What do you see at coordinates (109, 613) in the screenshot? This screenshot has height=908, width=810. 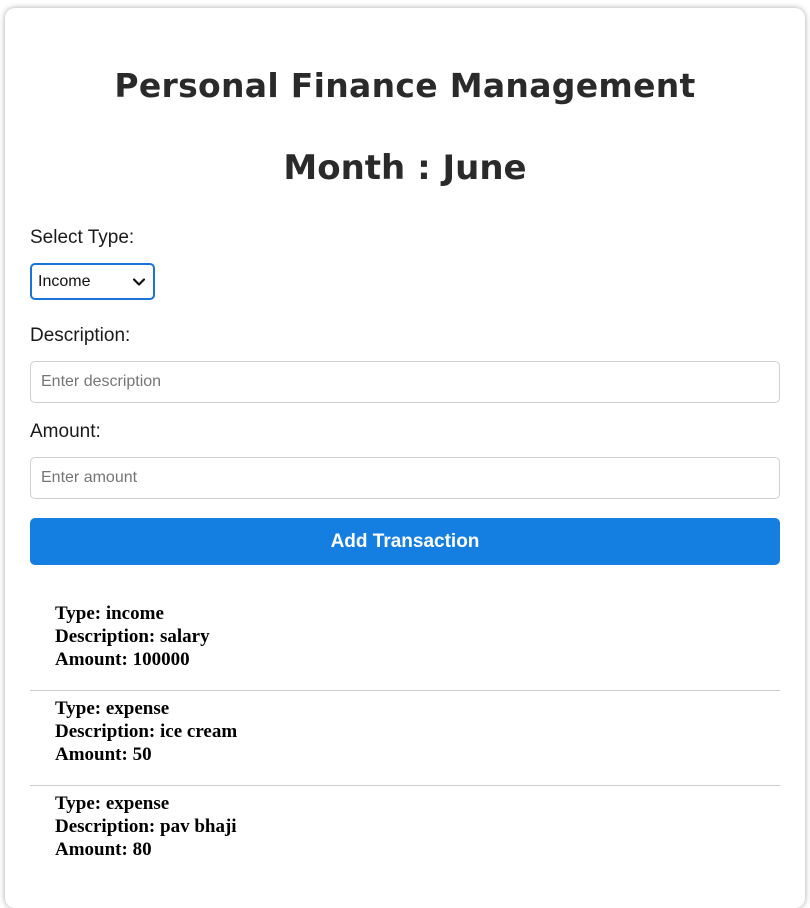 I see `transaction-type: Type: income` at bounding box center [109, 613].